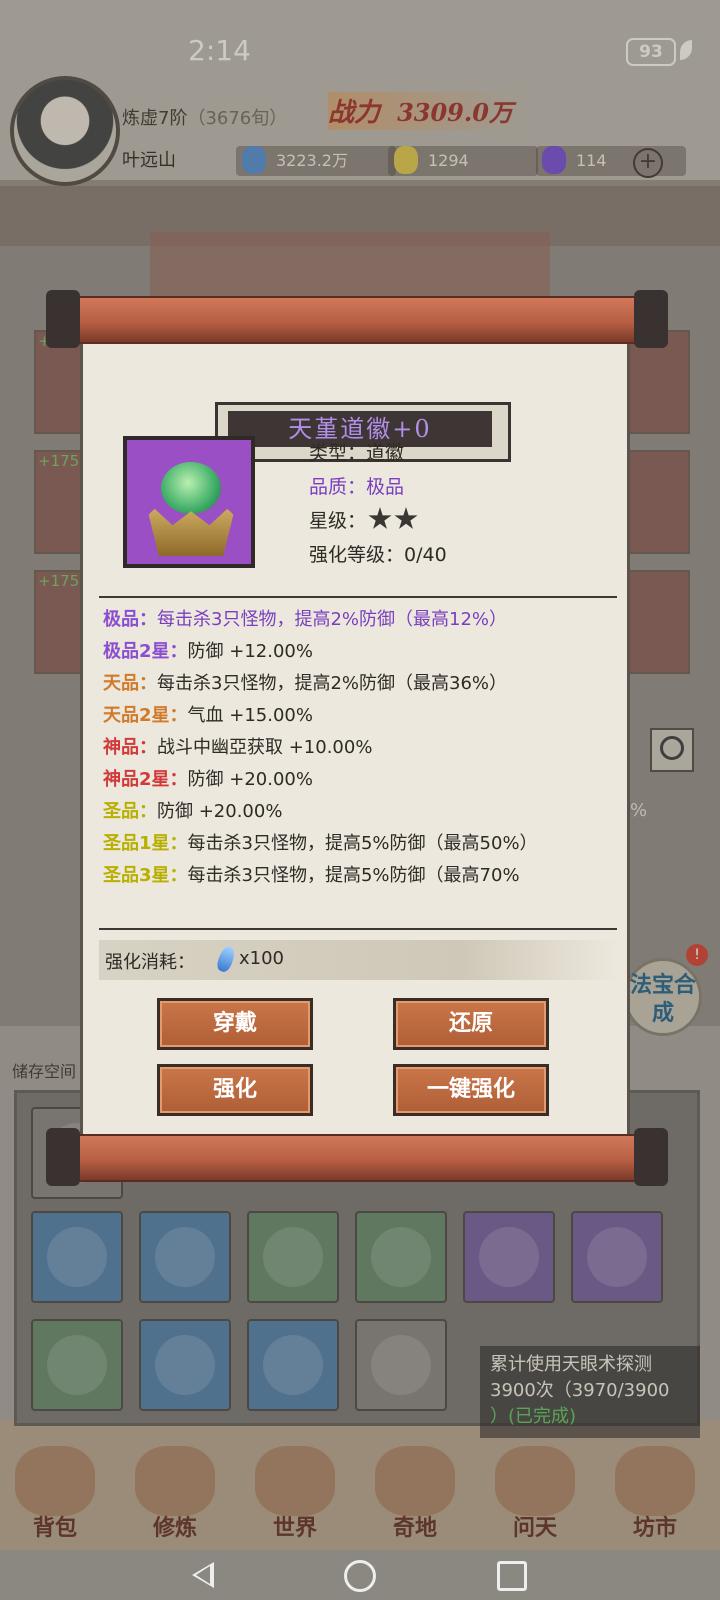  I want to click on effect-text: 每击杀3只怪物，提高5%防御（最高50%）, so click(362, 843).